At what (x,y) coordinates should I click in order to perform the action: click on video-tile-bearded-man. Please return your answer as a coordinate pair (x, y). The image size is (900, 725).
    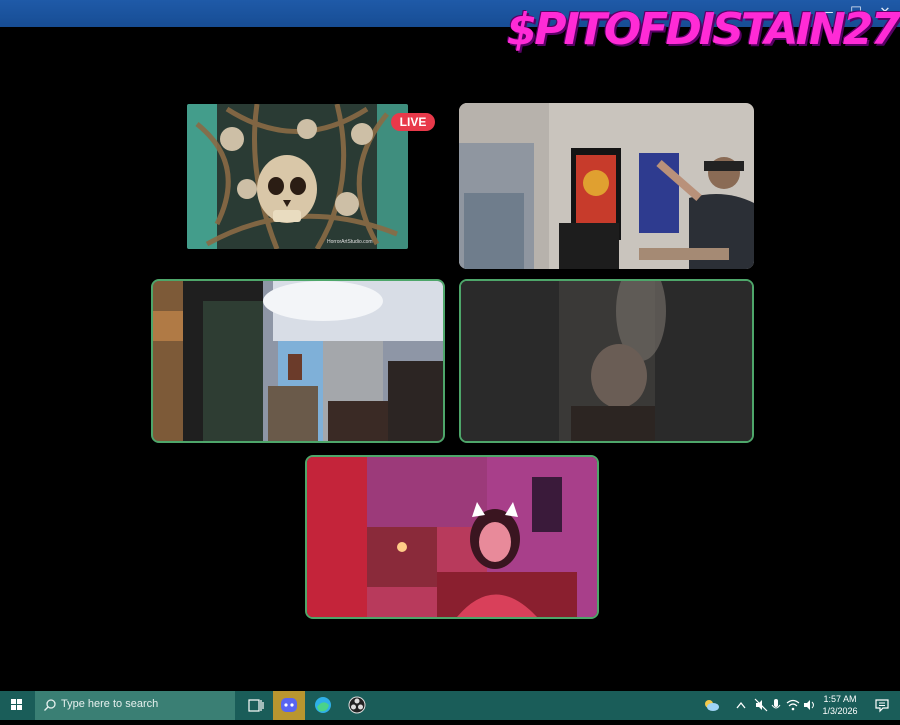
    Looking at the image, I should click on (606, 186).